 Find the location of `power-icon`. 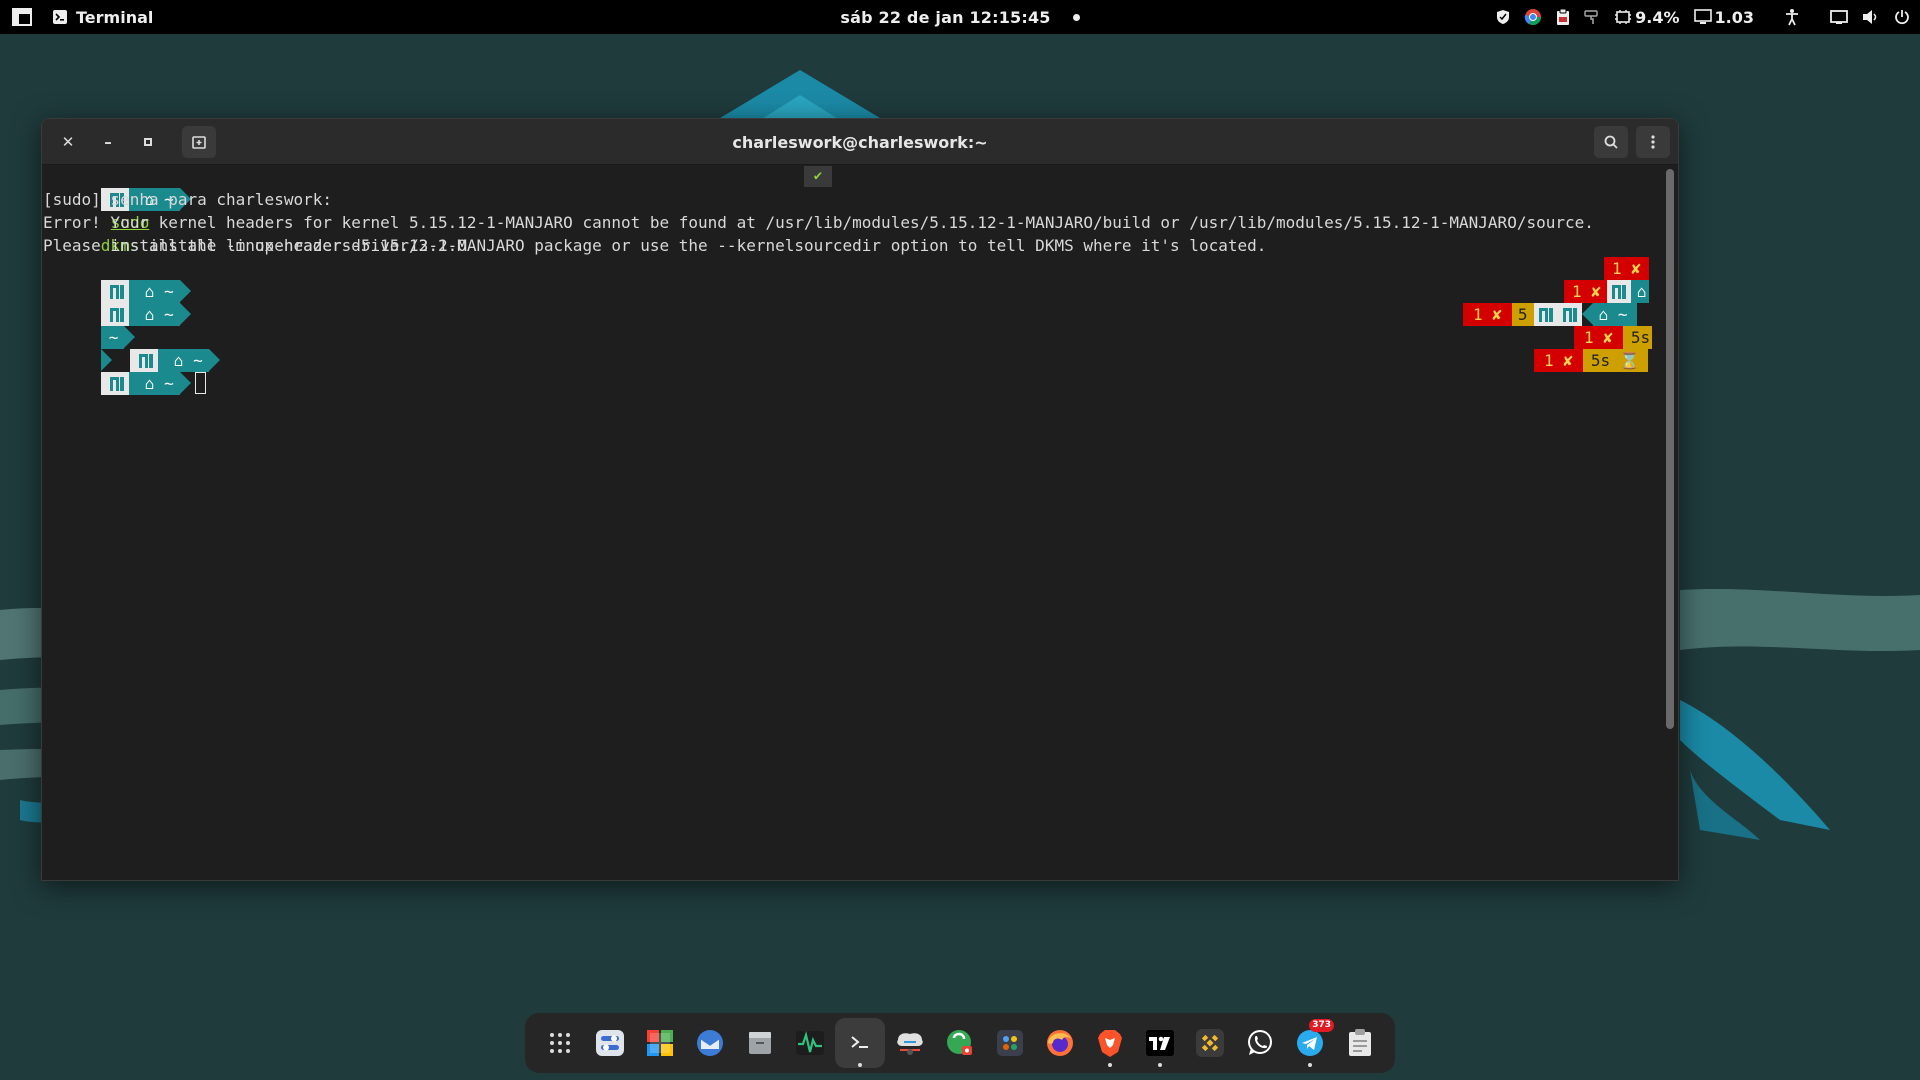

power-icon is located at coordinates (1902, 17).